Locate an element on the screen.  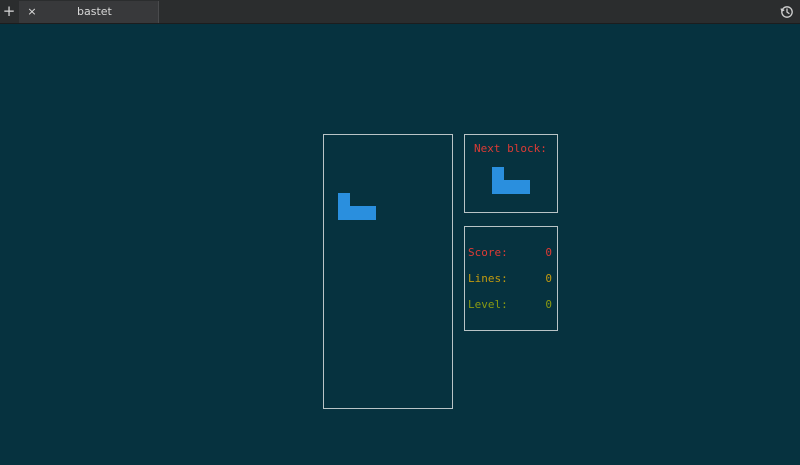
next-block-shape is located at coordinates (511, 180).